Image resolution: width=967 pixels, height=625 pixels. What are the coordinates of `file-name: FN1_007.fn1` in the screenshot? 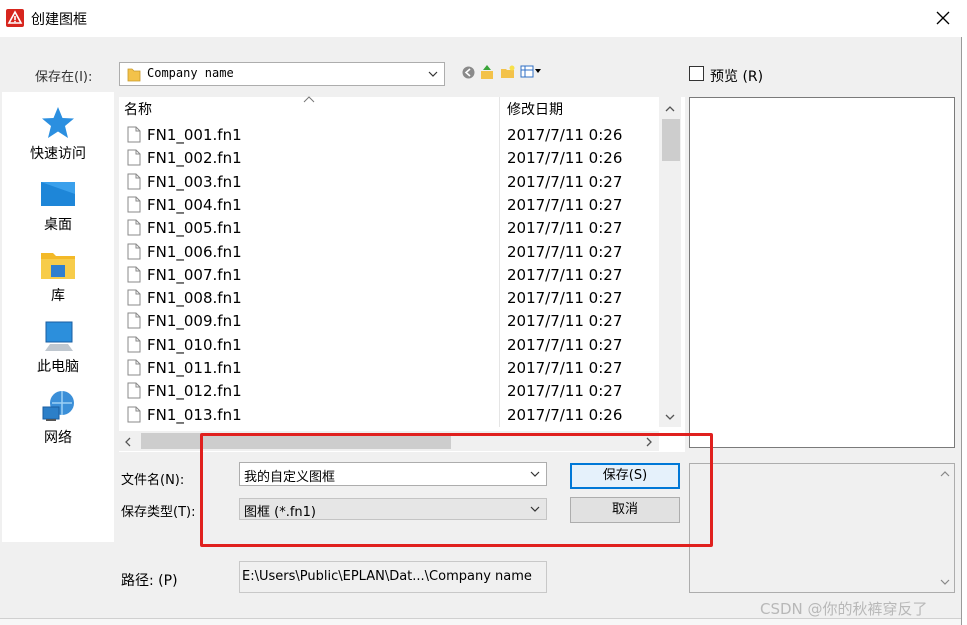 It's located at (194, 274).